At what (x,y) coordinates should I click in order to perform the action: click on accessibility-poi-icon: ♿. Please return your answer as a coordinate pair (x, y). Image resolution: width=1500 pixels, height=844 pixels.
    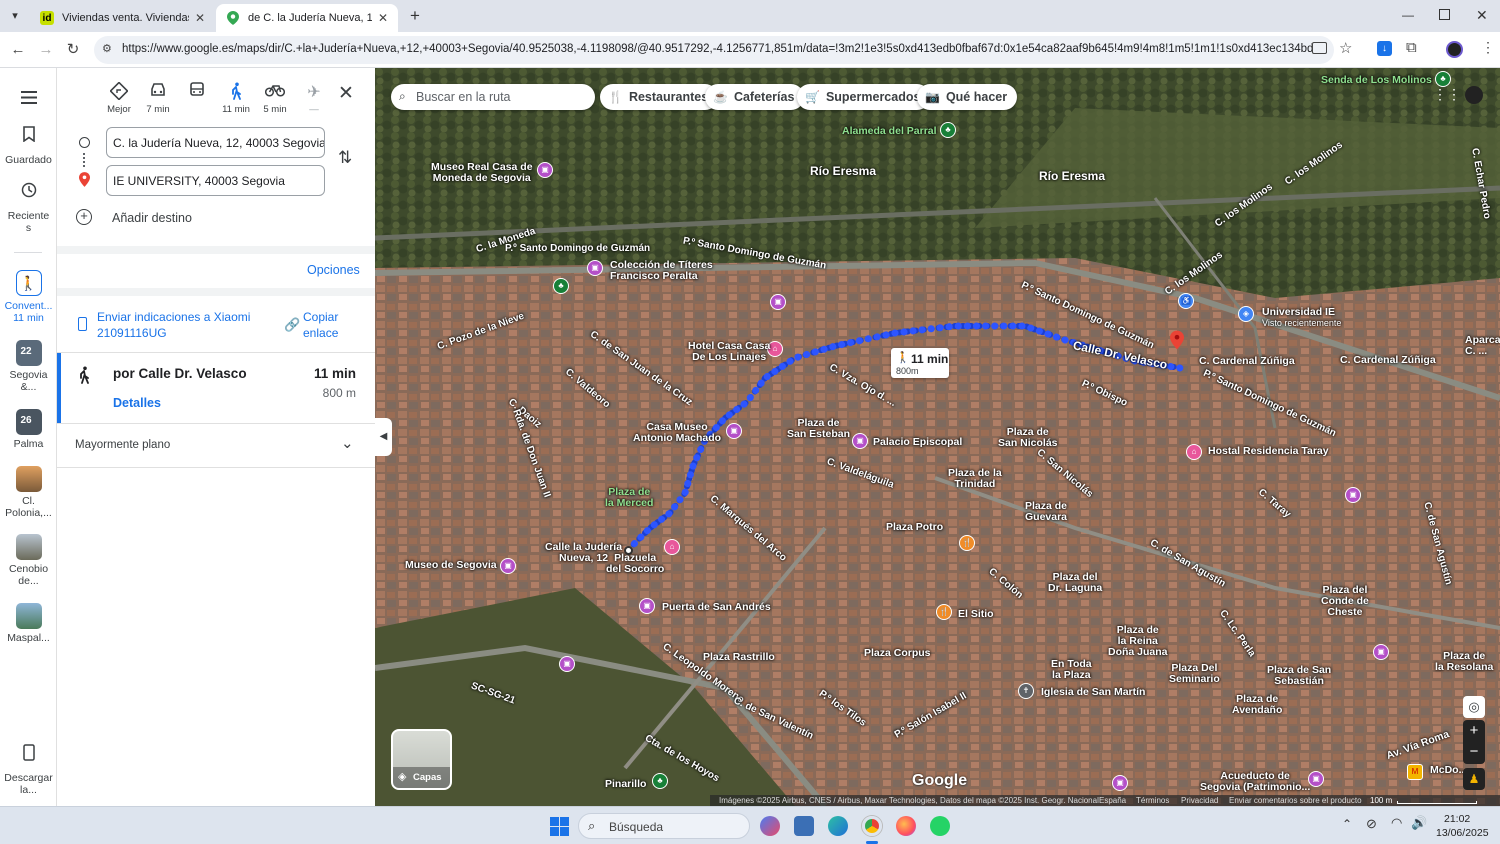
    Looking at the image, I should click on (1186, 301).